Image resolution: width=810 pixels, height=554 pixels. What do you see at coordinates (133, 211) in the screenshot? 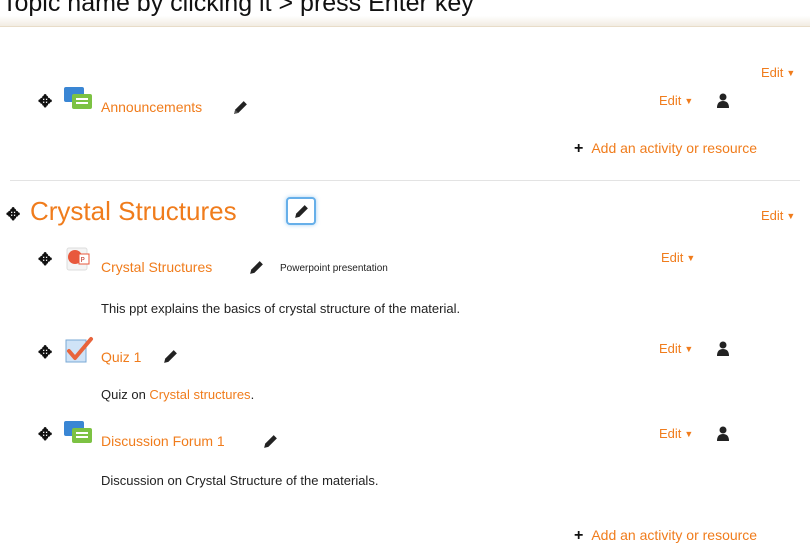
I see `section-title: Crystal Structures` at bounding box center [133, 211].